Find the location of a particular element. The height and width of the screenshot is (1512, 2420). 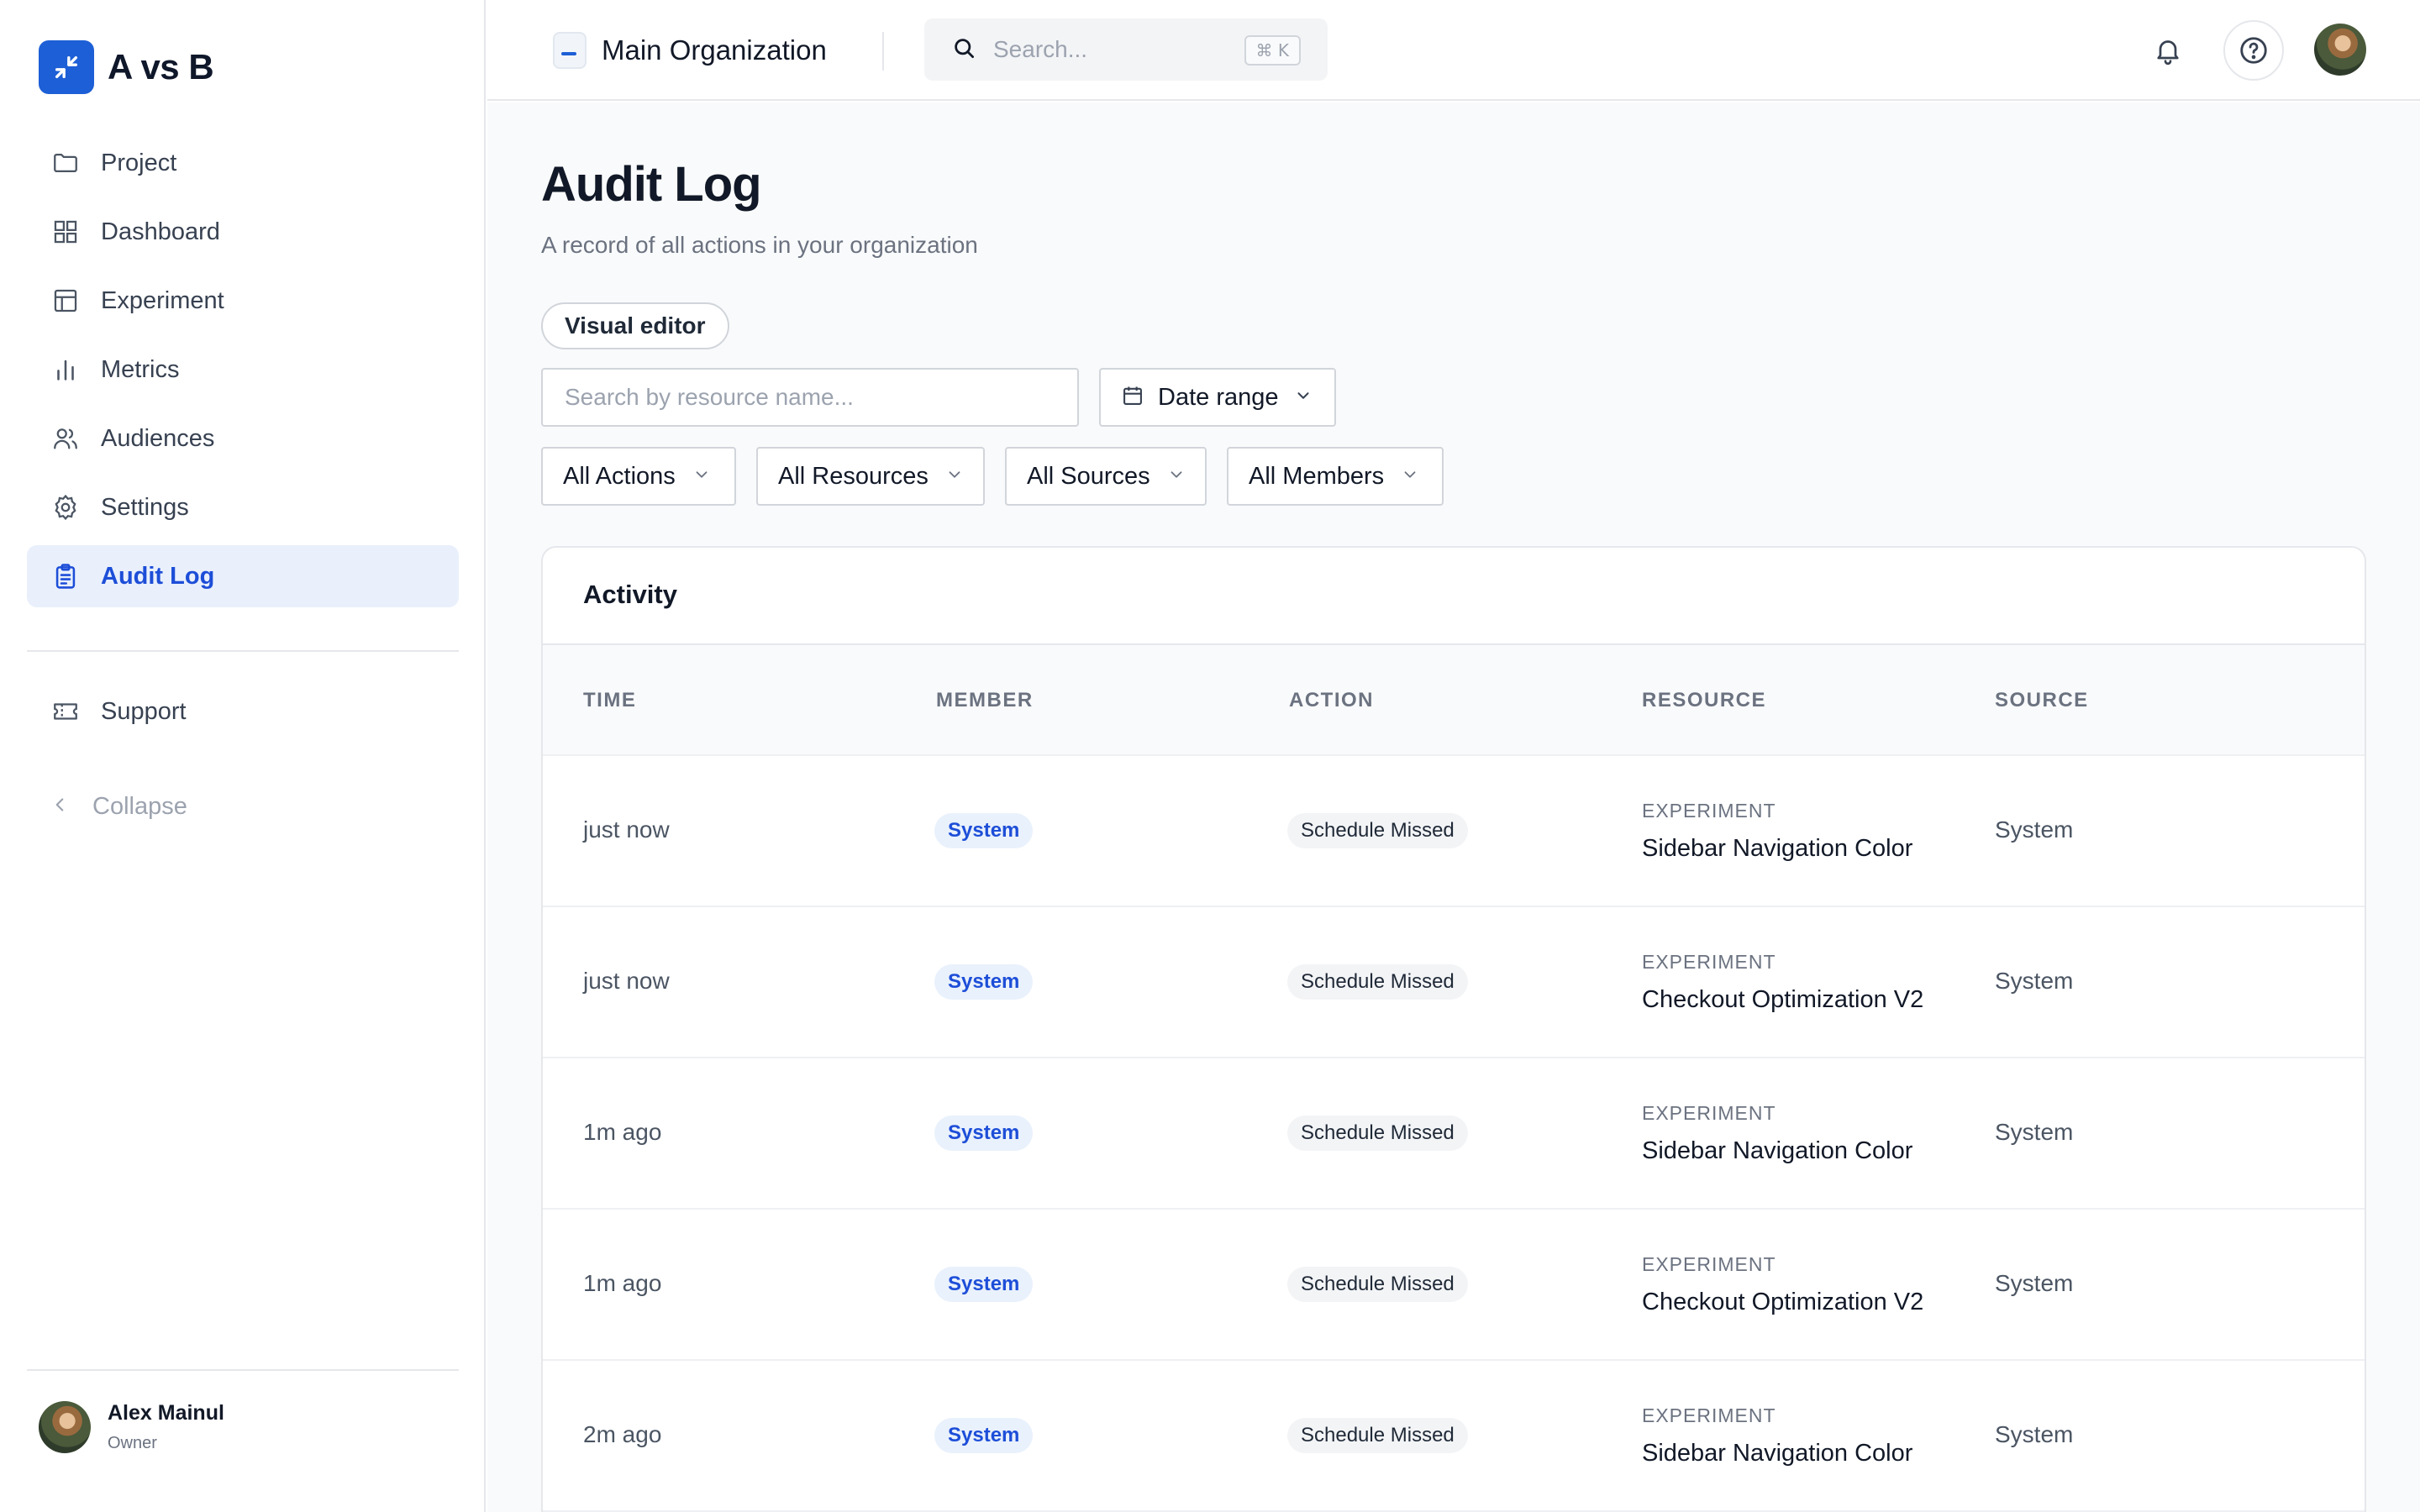

sources-filter-select: All Sources is located at coordinates (1106, 476).